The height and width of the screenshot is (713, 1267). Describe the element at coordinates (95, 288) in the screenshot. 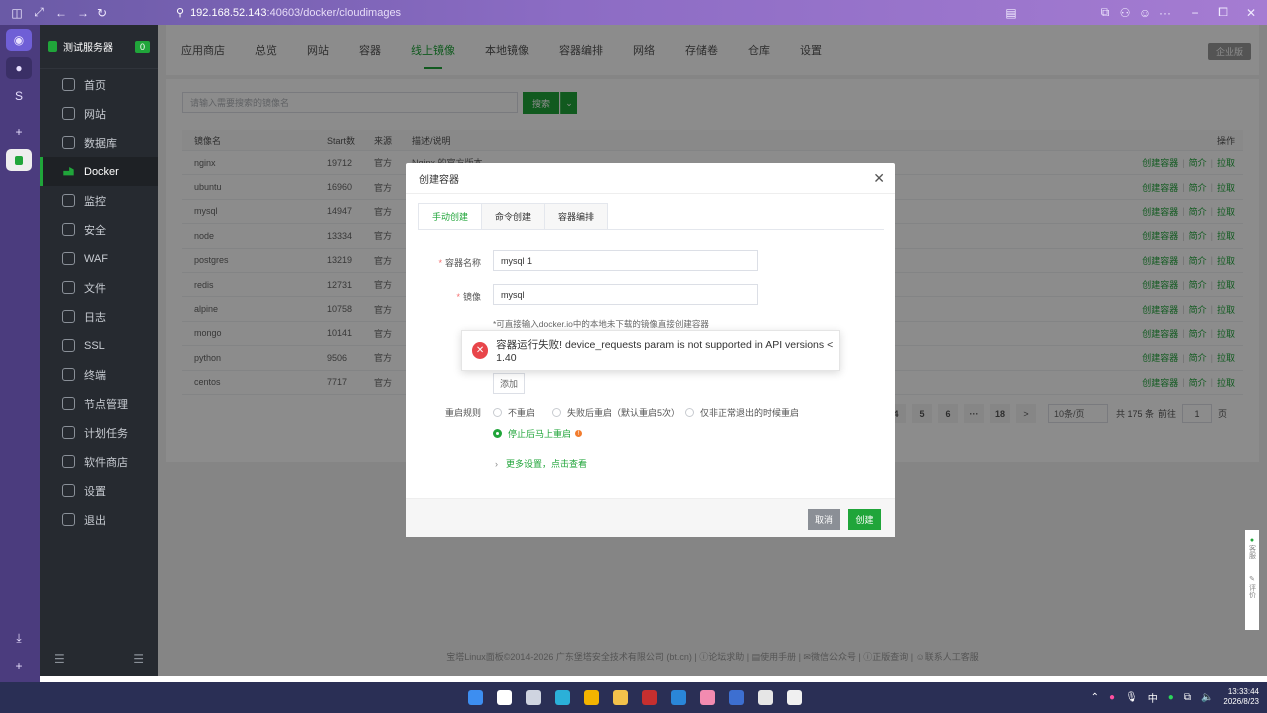

I see `sidebar-item-label: 文件` at that location.